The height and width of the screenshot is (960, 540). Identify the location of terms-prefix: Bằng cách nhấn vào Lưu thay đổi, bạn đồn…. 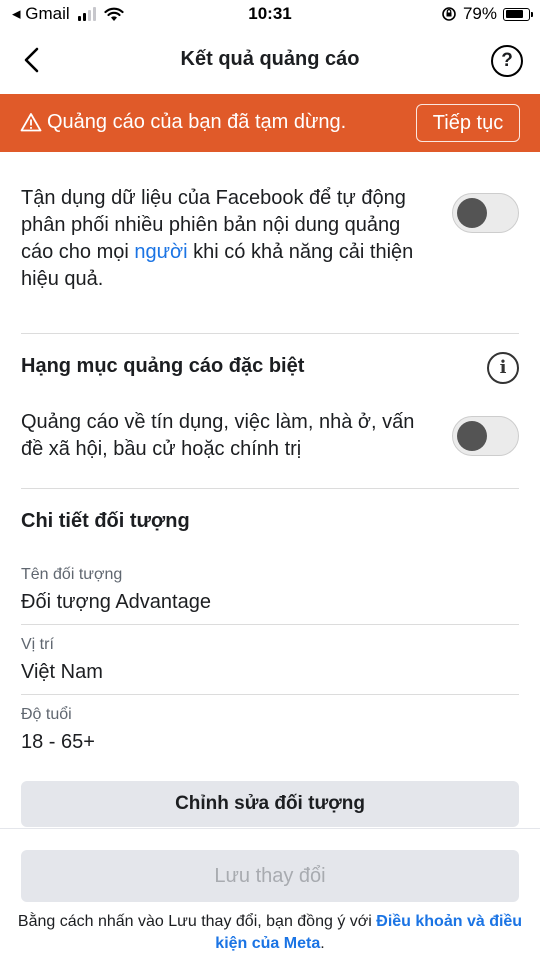
(197, 921).